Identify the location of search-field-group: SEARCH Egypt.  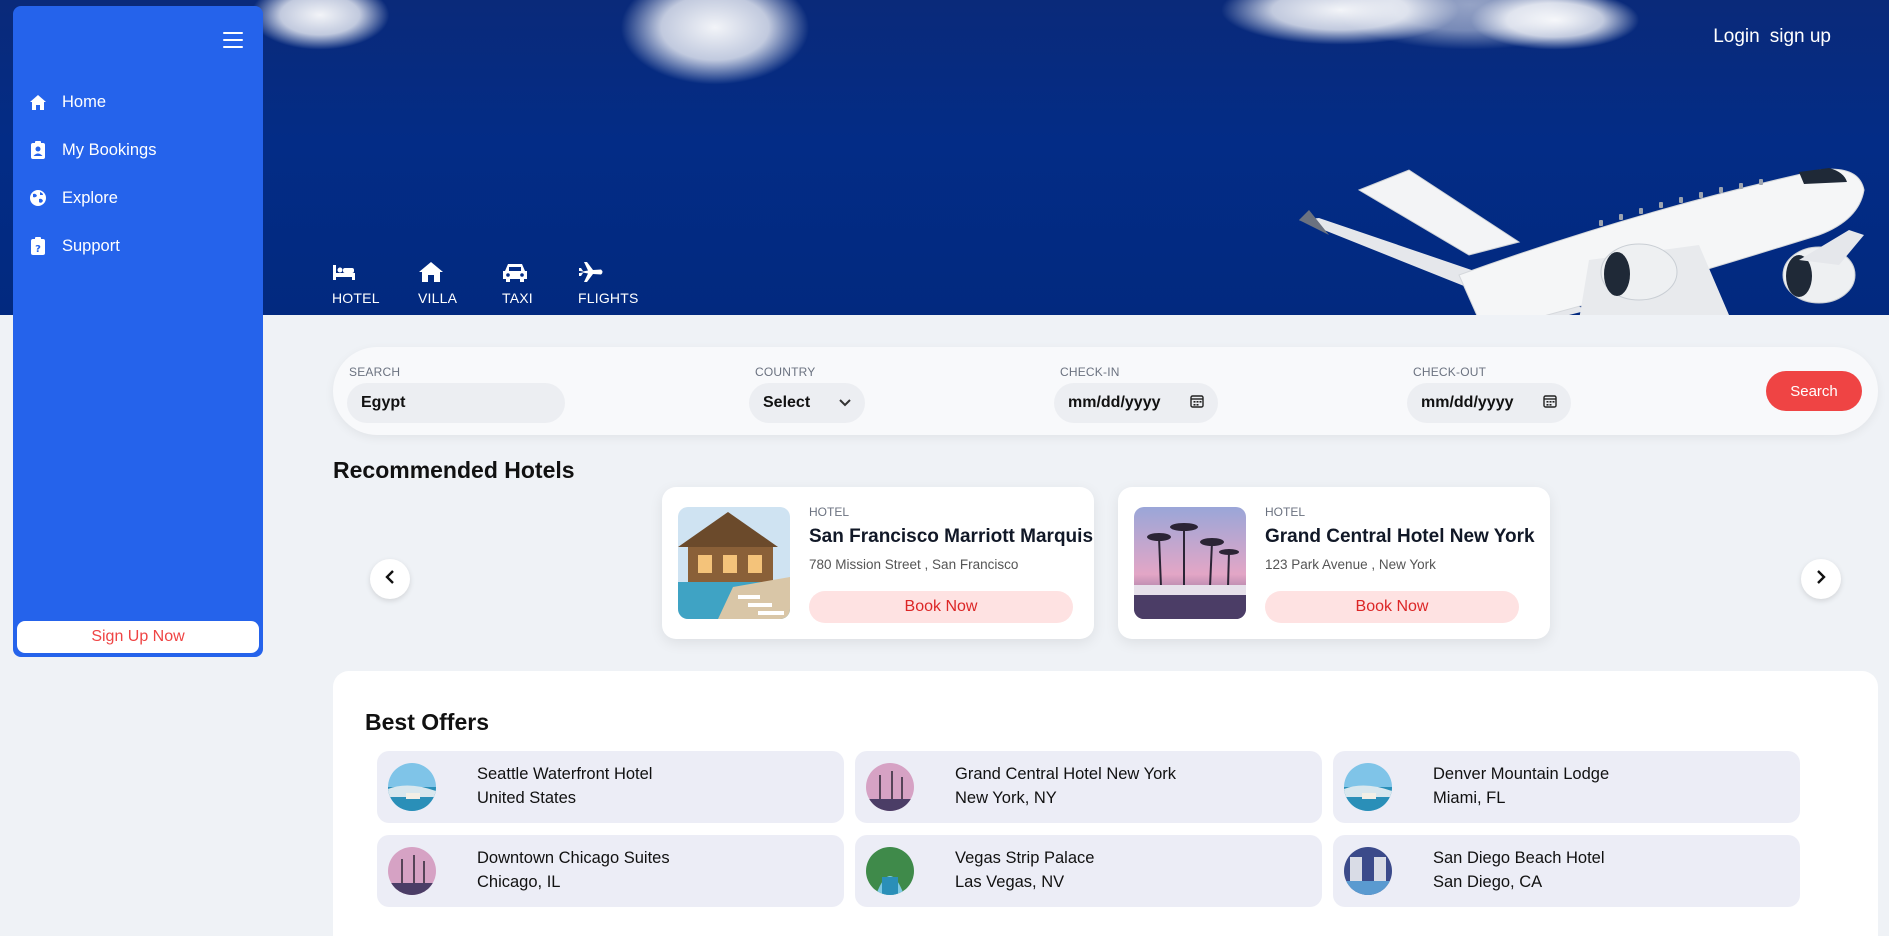
(449, 394).